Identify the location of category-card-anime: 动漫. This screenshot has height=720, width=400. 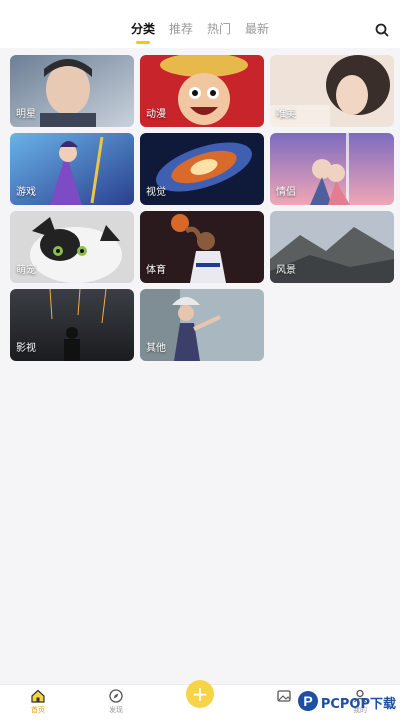
(202, 91).